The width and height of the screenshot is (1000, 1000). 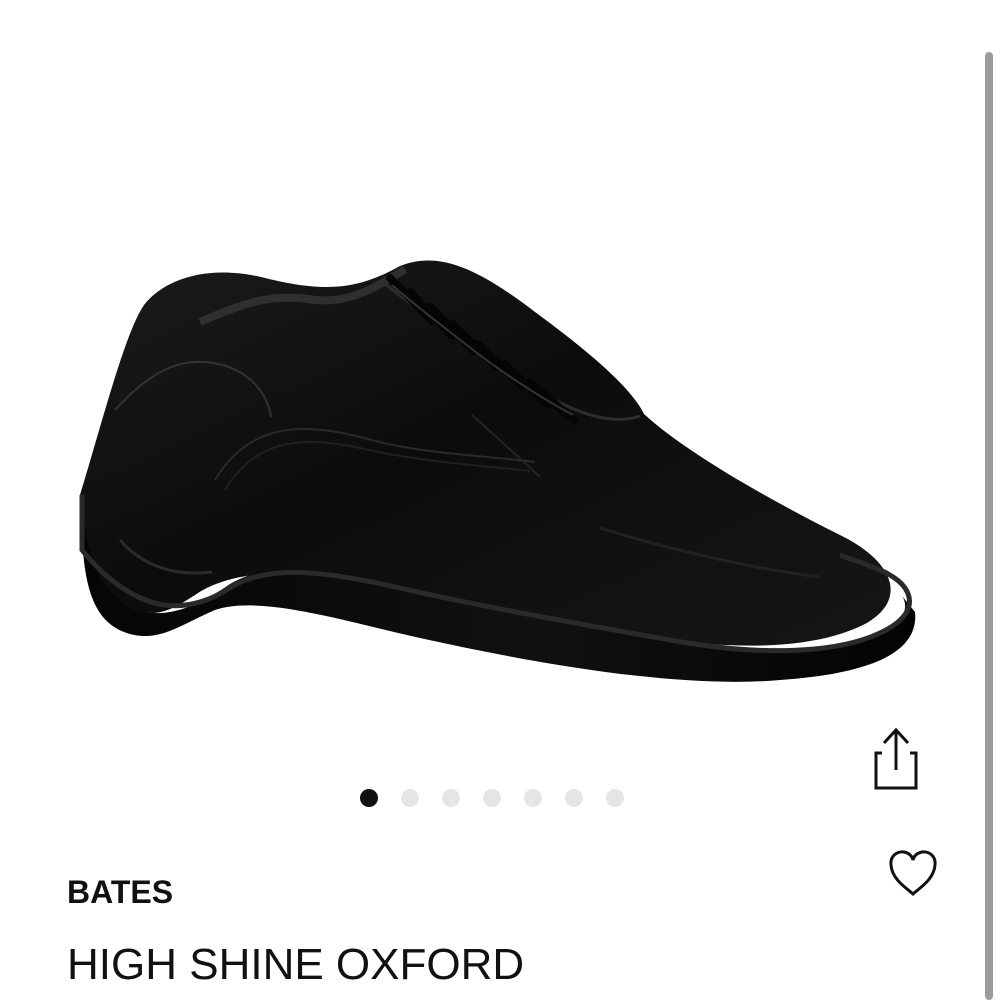 What do you see at coordinates (296, 964) in the screenshot?
I see `product-title: HIGH SHINE OXFORD` at bounding box center [296, 964].